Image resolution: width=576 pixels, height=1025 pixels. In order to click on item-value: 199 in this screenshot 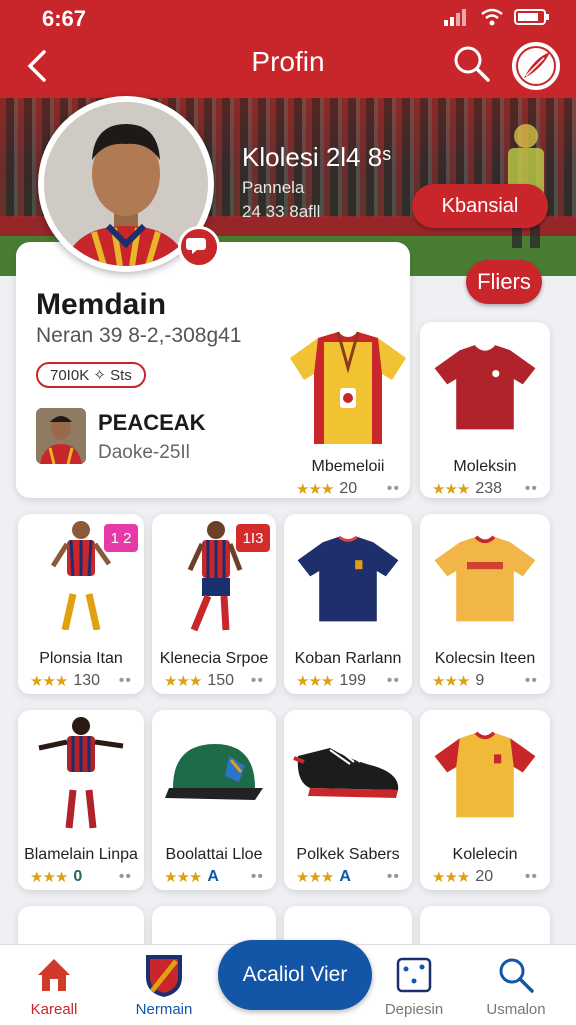, I will do `click(353, 680)`.